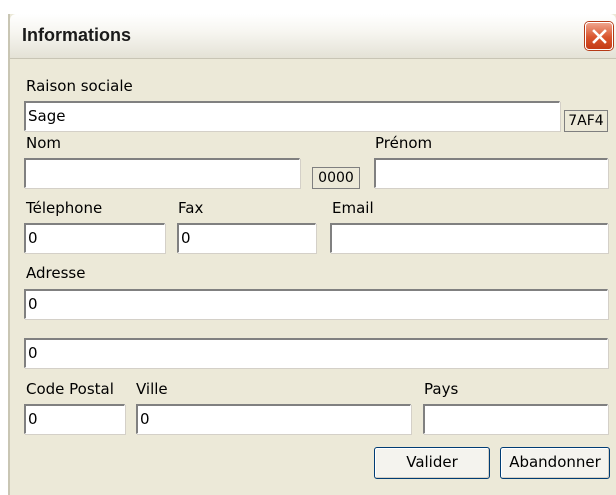  I want to click on raison-sociale-label: Raison sociale, so click(79, 86).